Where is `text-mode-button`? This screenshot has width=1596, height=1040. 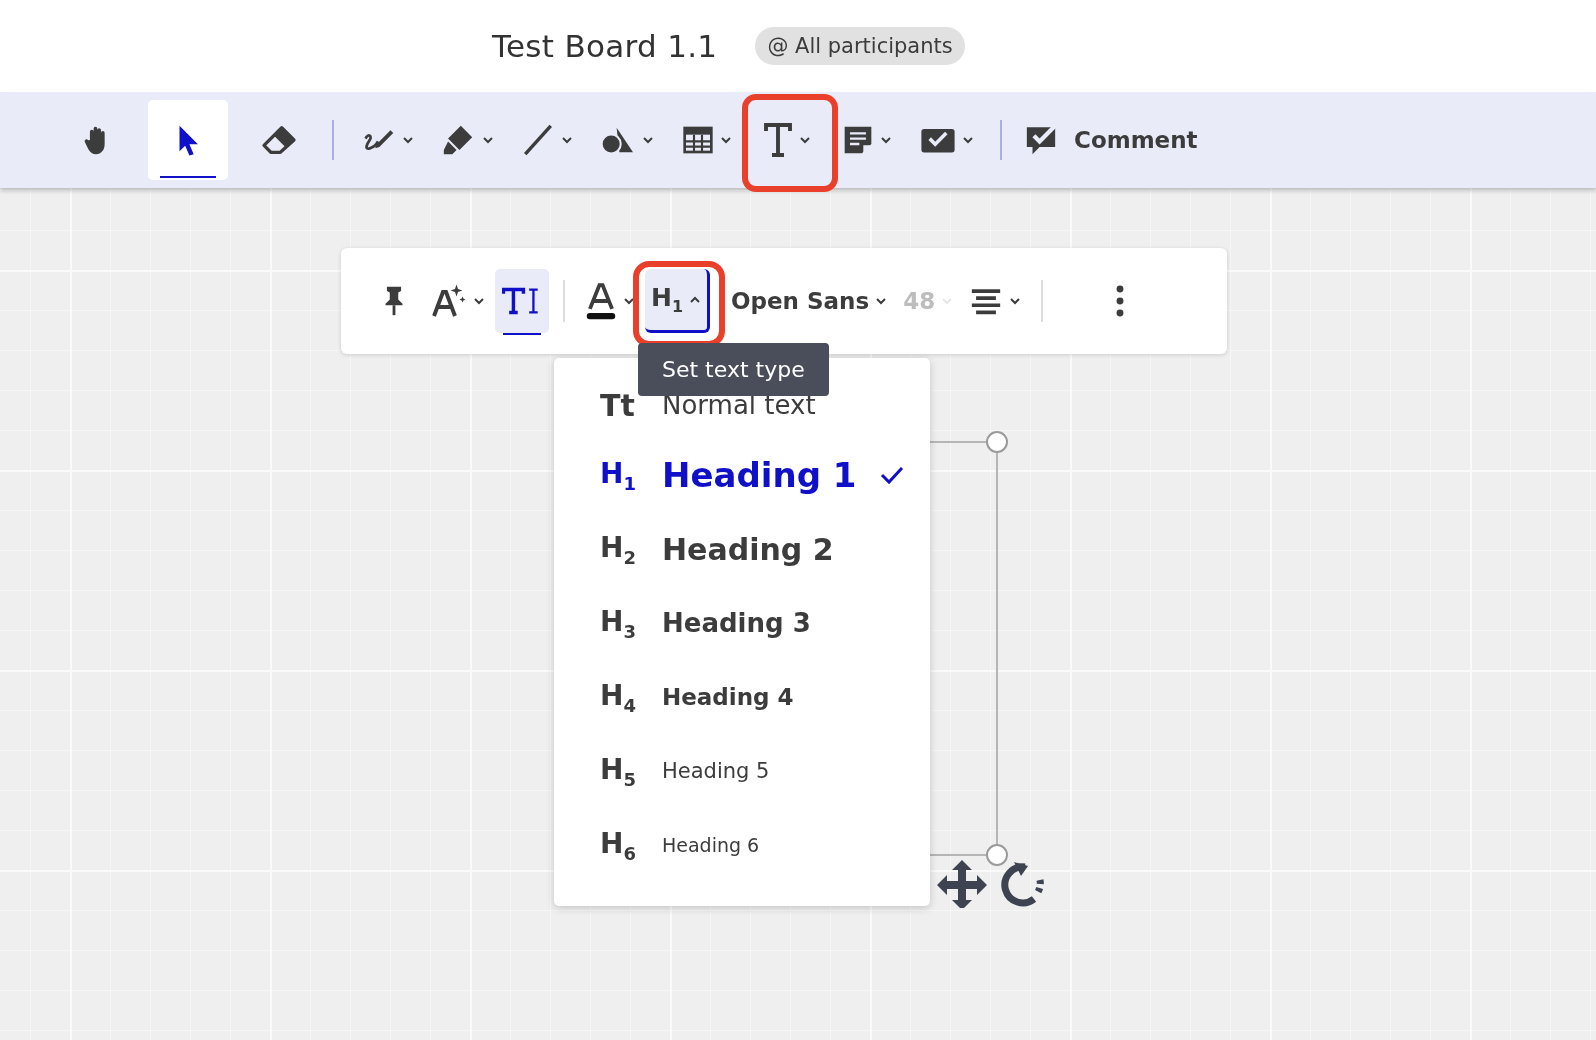
text-mode-button is located at coordinates (522, 301).